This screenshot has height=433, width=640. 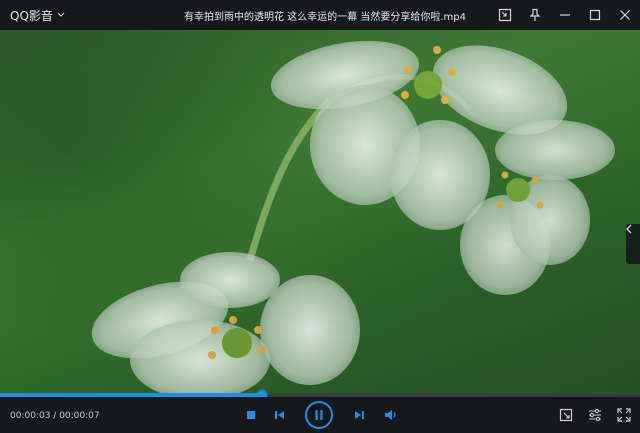 What do you see at coordinates (325, 17) in the screenshot?
I see `window-title: 有幸拍到雨中的透明花 这么幸运的一幕 当然要分享给你啦.mp4` at bounding box center [325, 17].